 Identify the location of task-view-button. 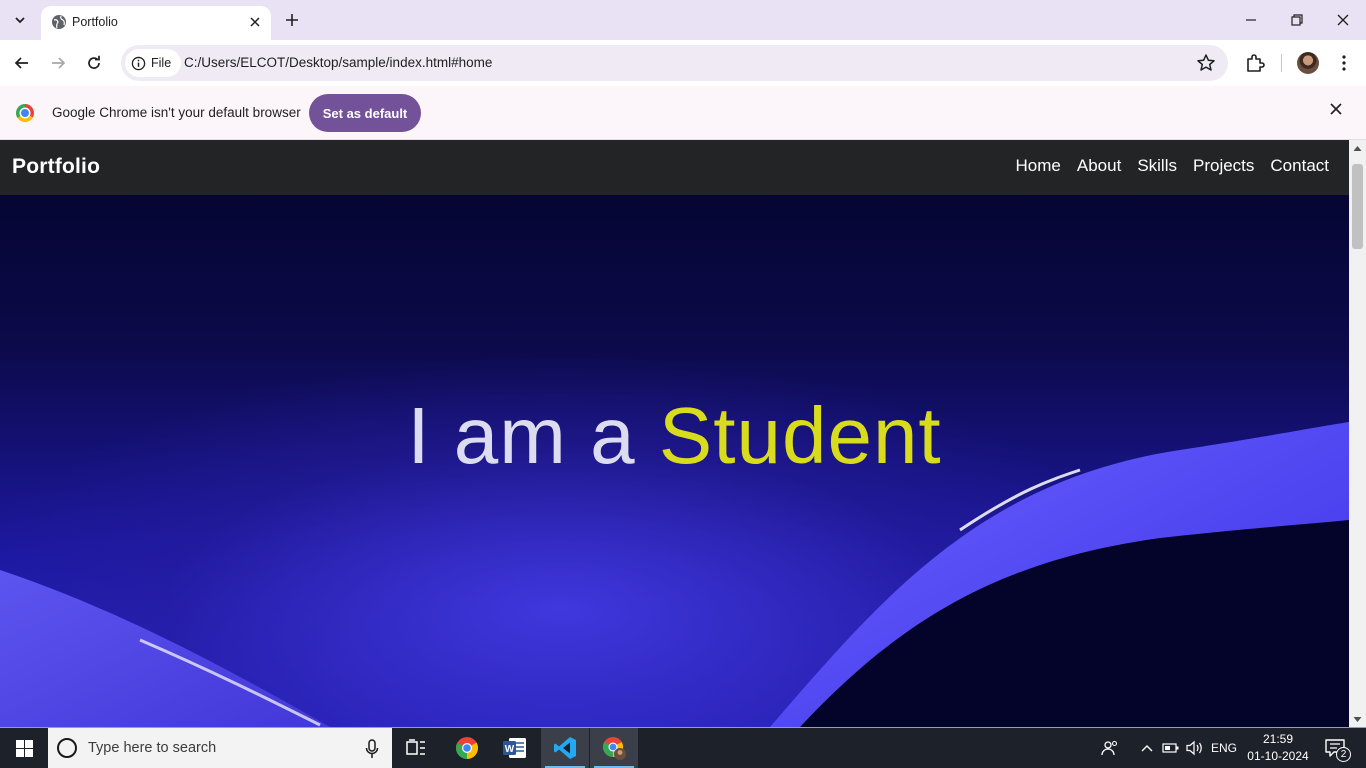
(416, 748).